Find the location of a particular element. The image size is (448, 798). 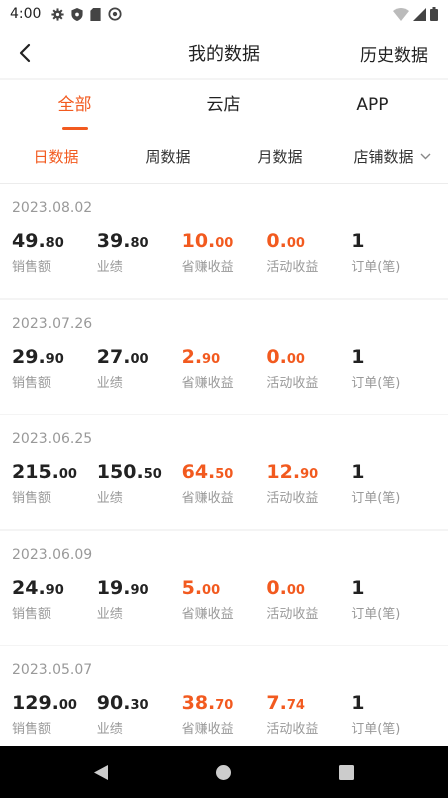

tab-all: 全部 is located at coordinates (74, 105).